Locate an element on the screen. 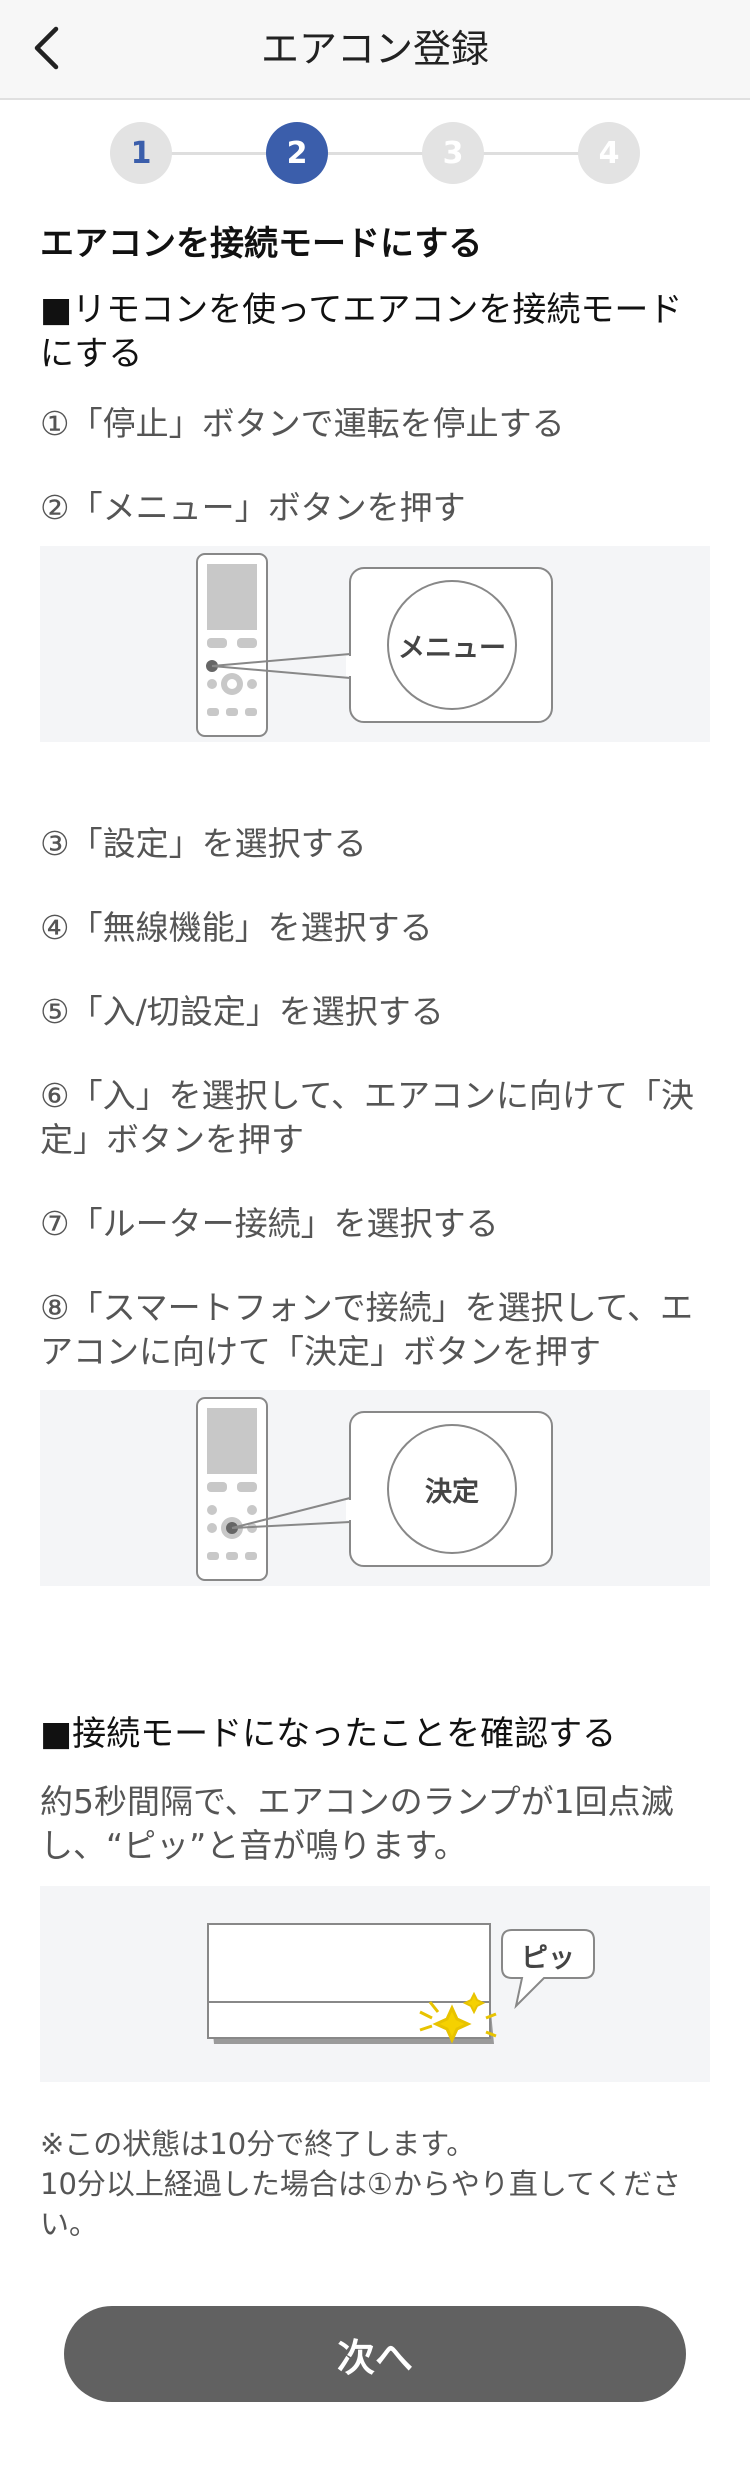 Image resolution: width=750 pixels, height=2483 pixels. retry-note: 10分以上経過した場合は①からやり直してください。 is located at coordinates (361, 2204).